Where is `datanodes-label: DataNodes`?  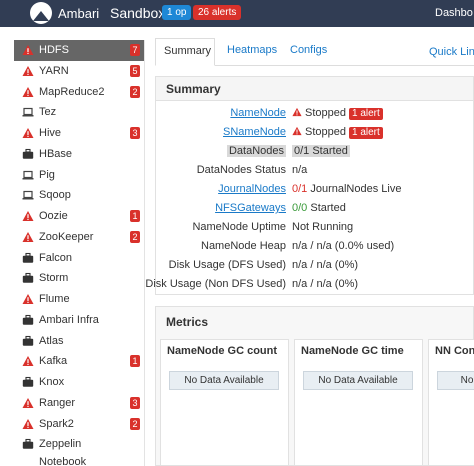 datanodes-label: DataNodes is located at coordinates (256, 151).